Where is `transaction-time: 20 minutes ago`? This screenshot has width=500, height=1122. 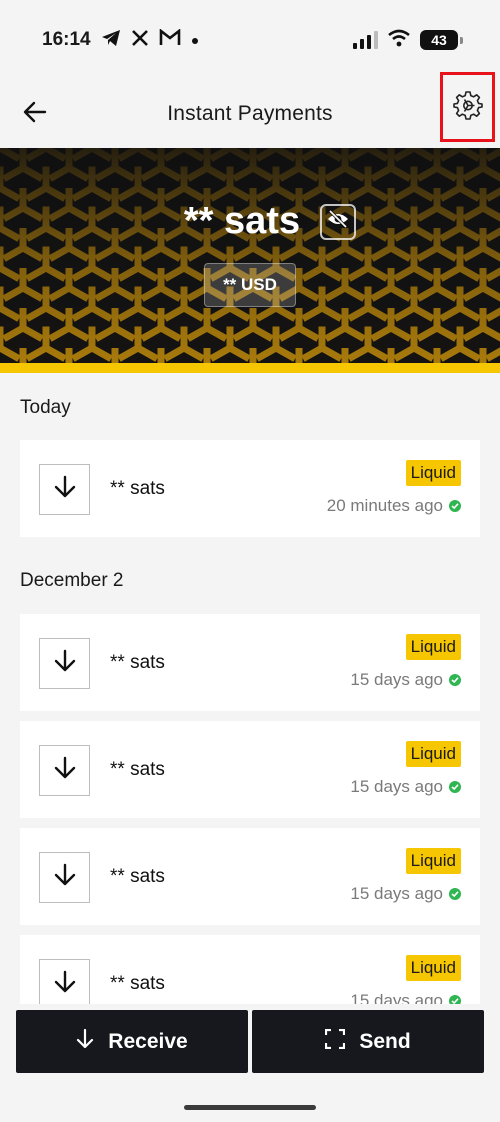
transaction-time: 20 minutes ago is located at coordinates (394, 506).